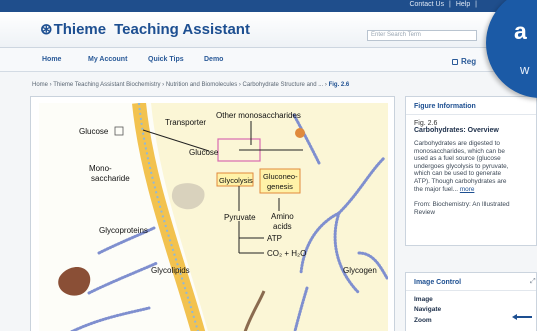 Image resolution: width=537 pixels, height=331 pixels. I want to click on navigate-label: Navigate, so click(428, 309).